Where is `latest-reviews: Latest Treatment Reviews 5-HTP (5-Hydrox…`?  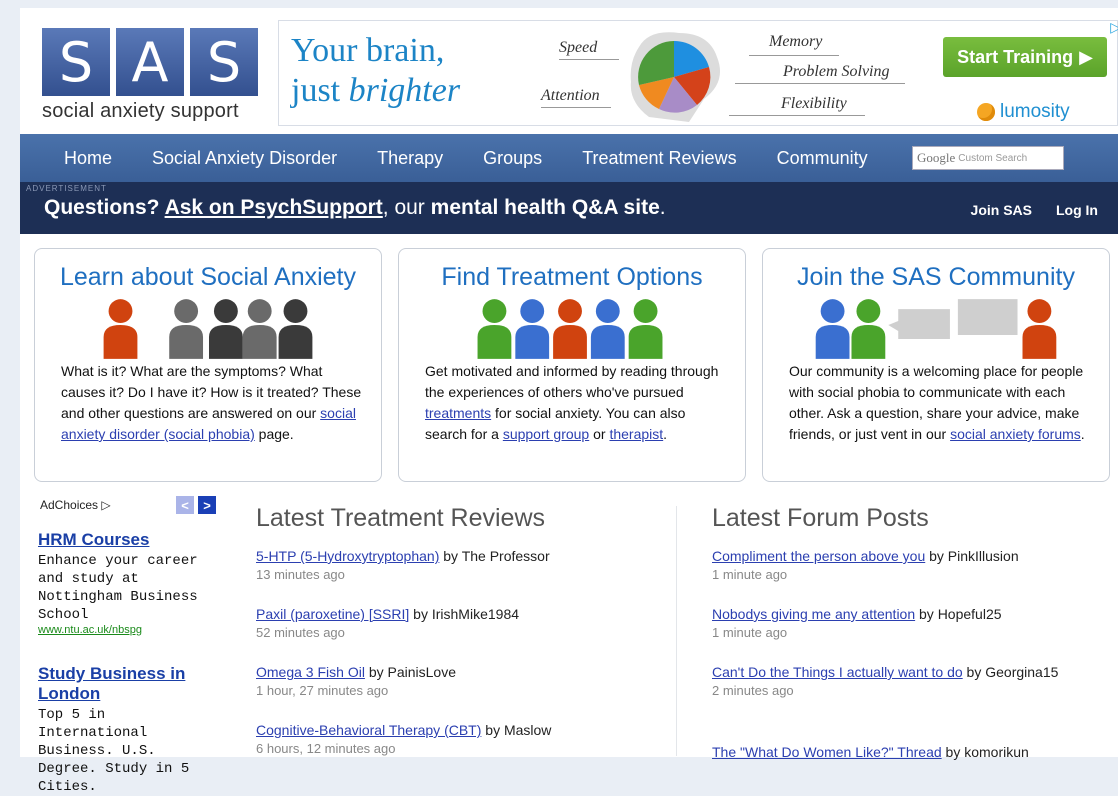
latest-reviews: Latest Treatment Reviews 5-HTP (5-Hydrox… is located at coordinates (456, 630).